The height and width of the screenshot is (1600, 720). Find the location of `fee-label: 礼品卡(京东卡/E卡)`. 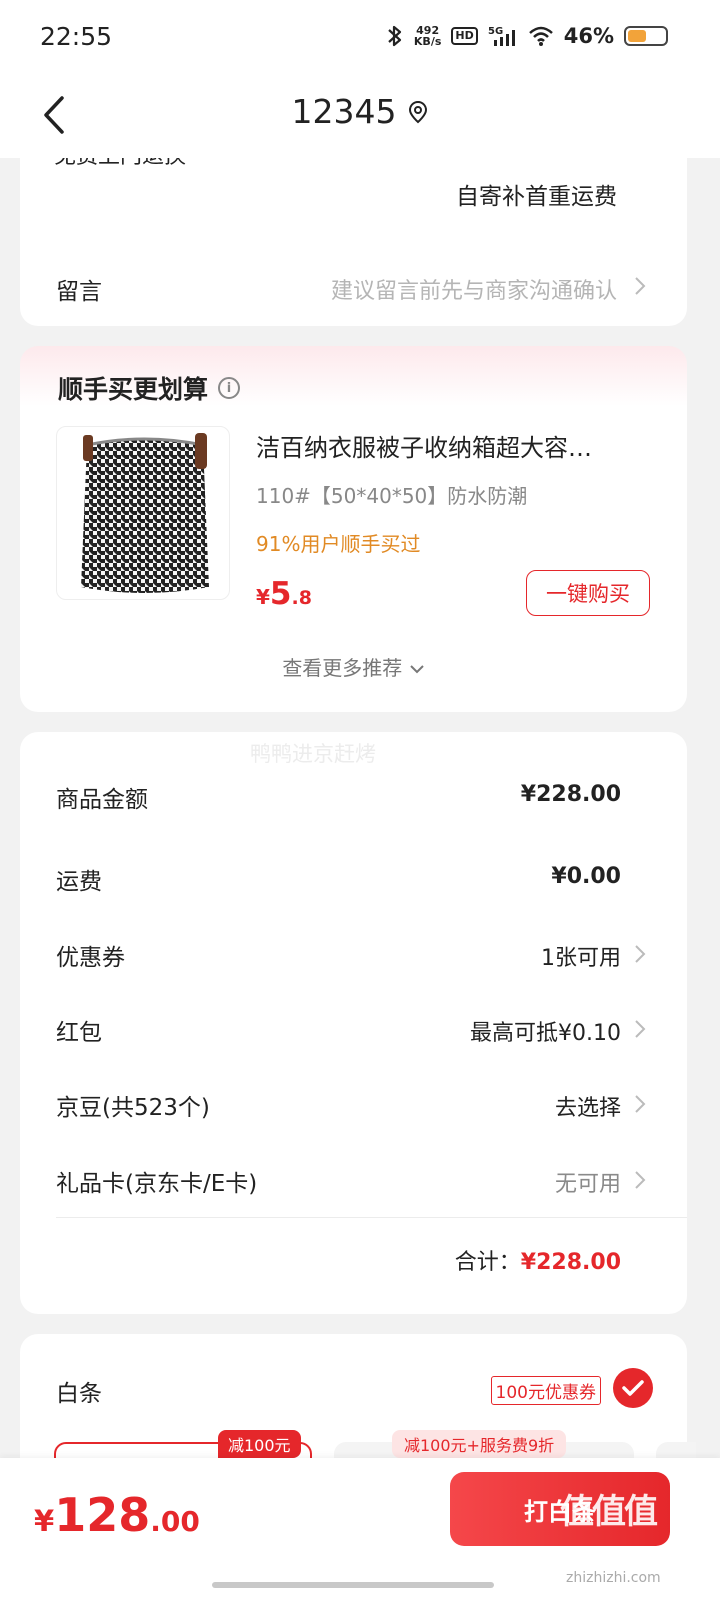

fee-label: 礼品卡(京东卡/E卡) is located at coordinates (157, 1184).